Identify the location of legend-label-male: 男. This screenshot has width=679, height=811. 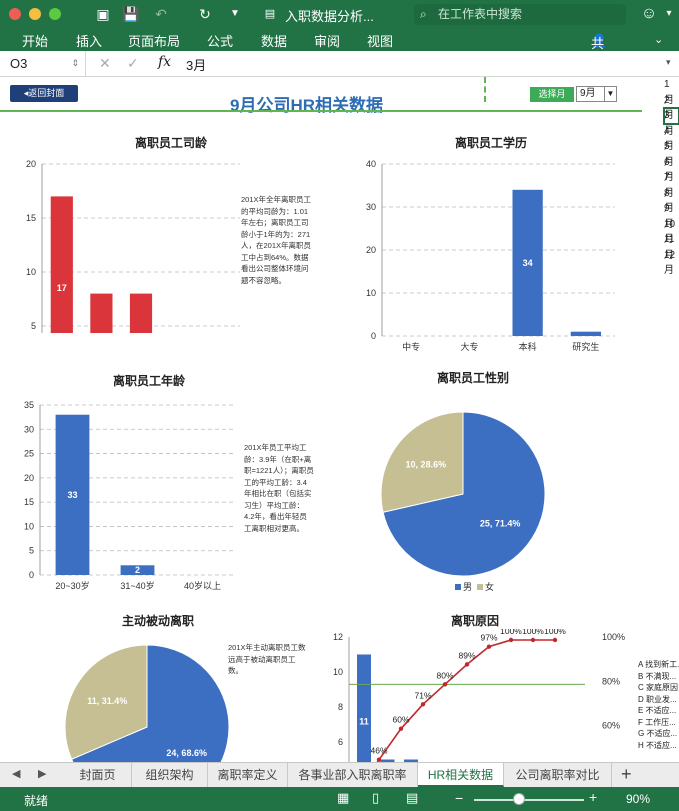
(467, 587).